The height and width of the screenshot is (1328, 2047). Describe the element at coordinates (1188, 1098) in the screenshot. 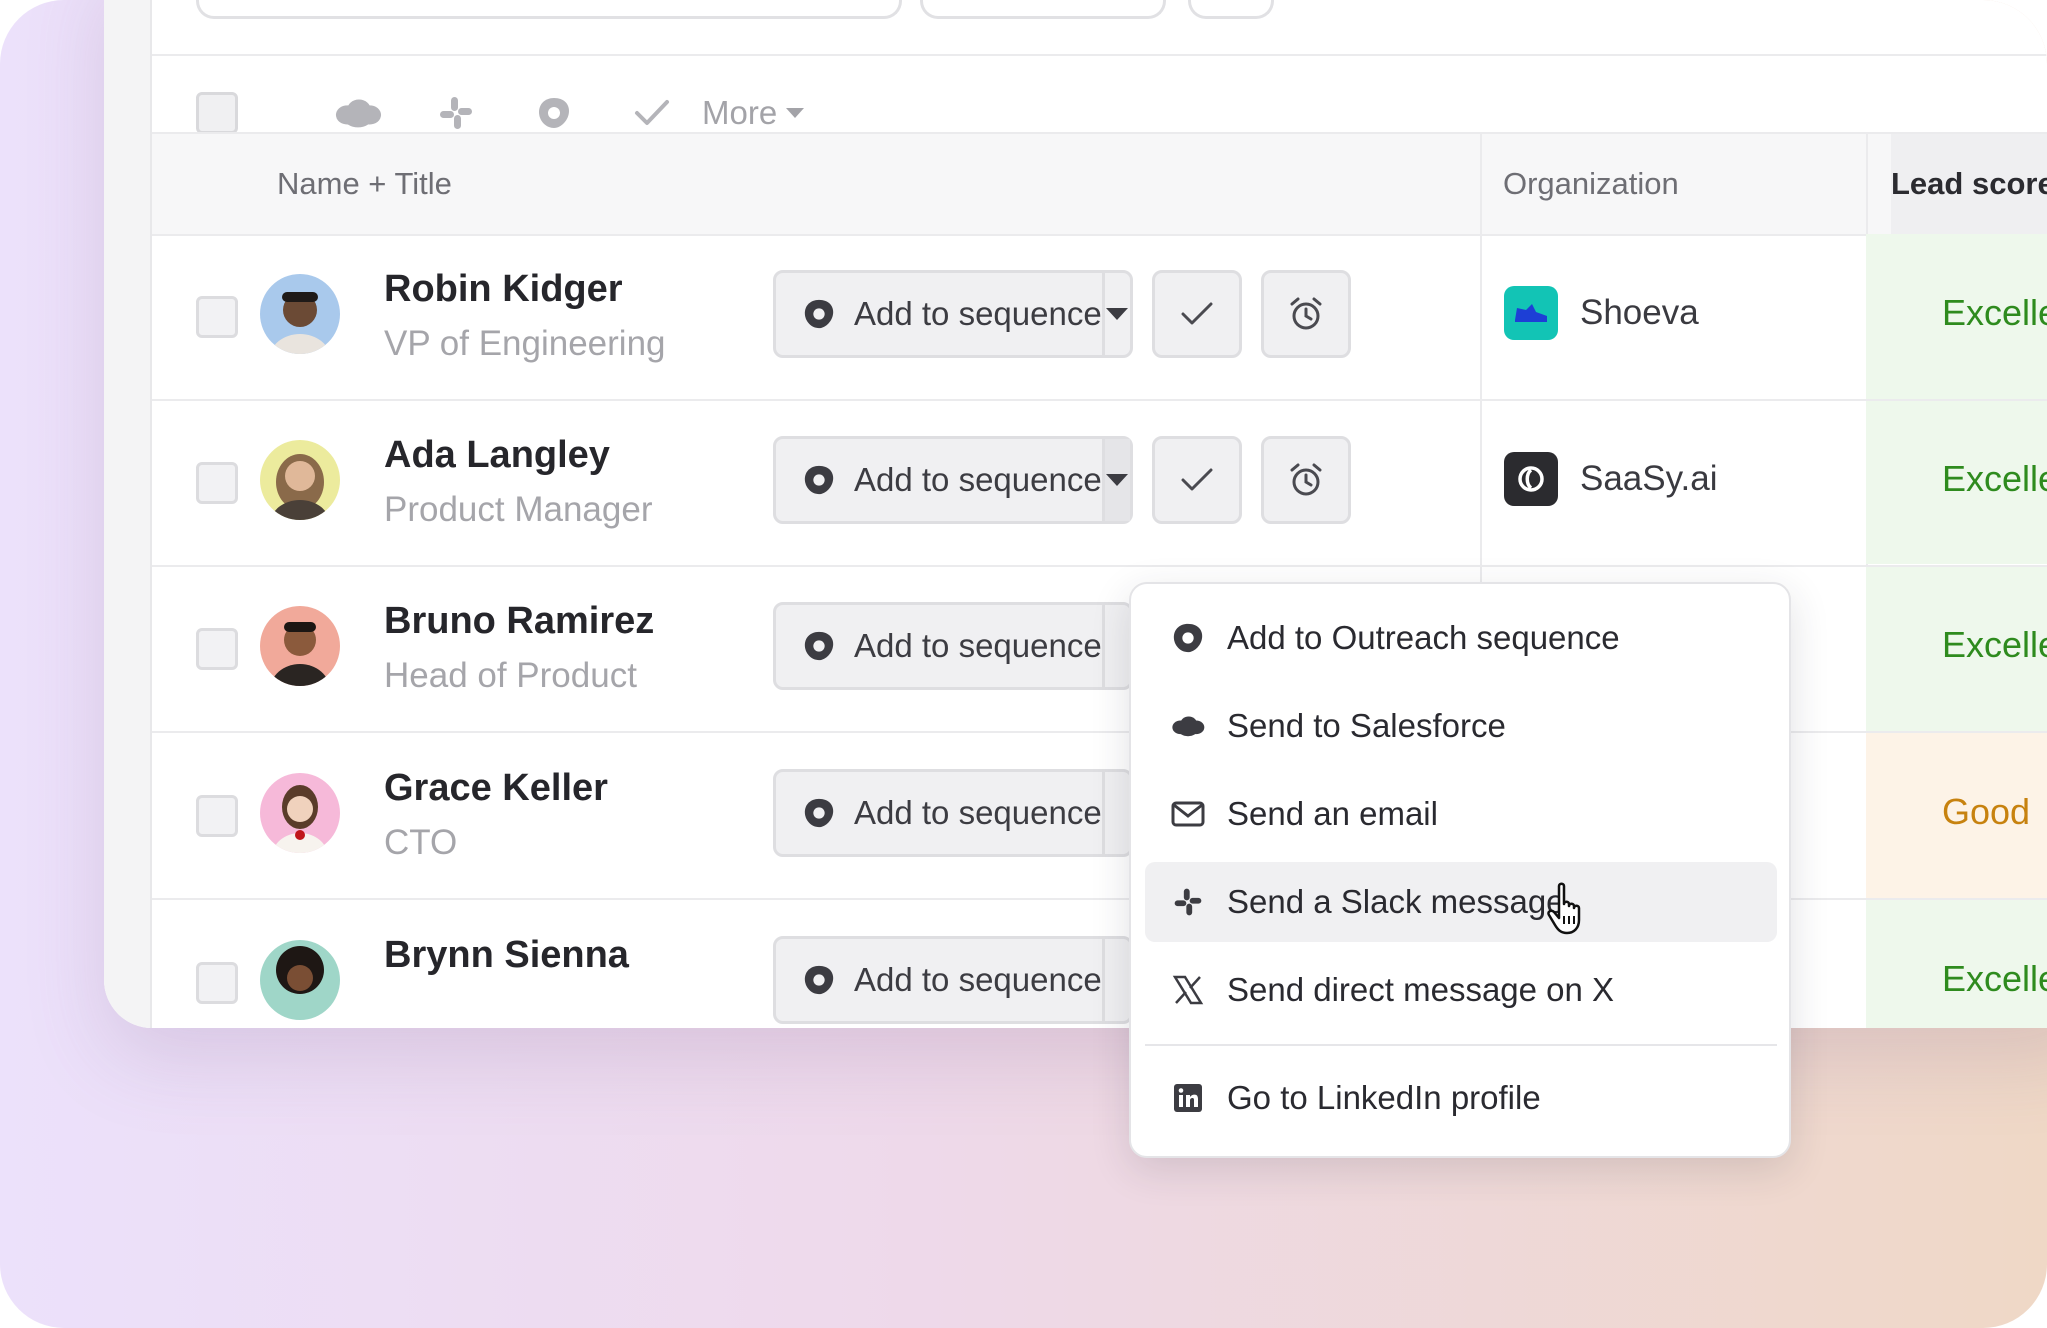

I see `linkedin-icon` at that location.